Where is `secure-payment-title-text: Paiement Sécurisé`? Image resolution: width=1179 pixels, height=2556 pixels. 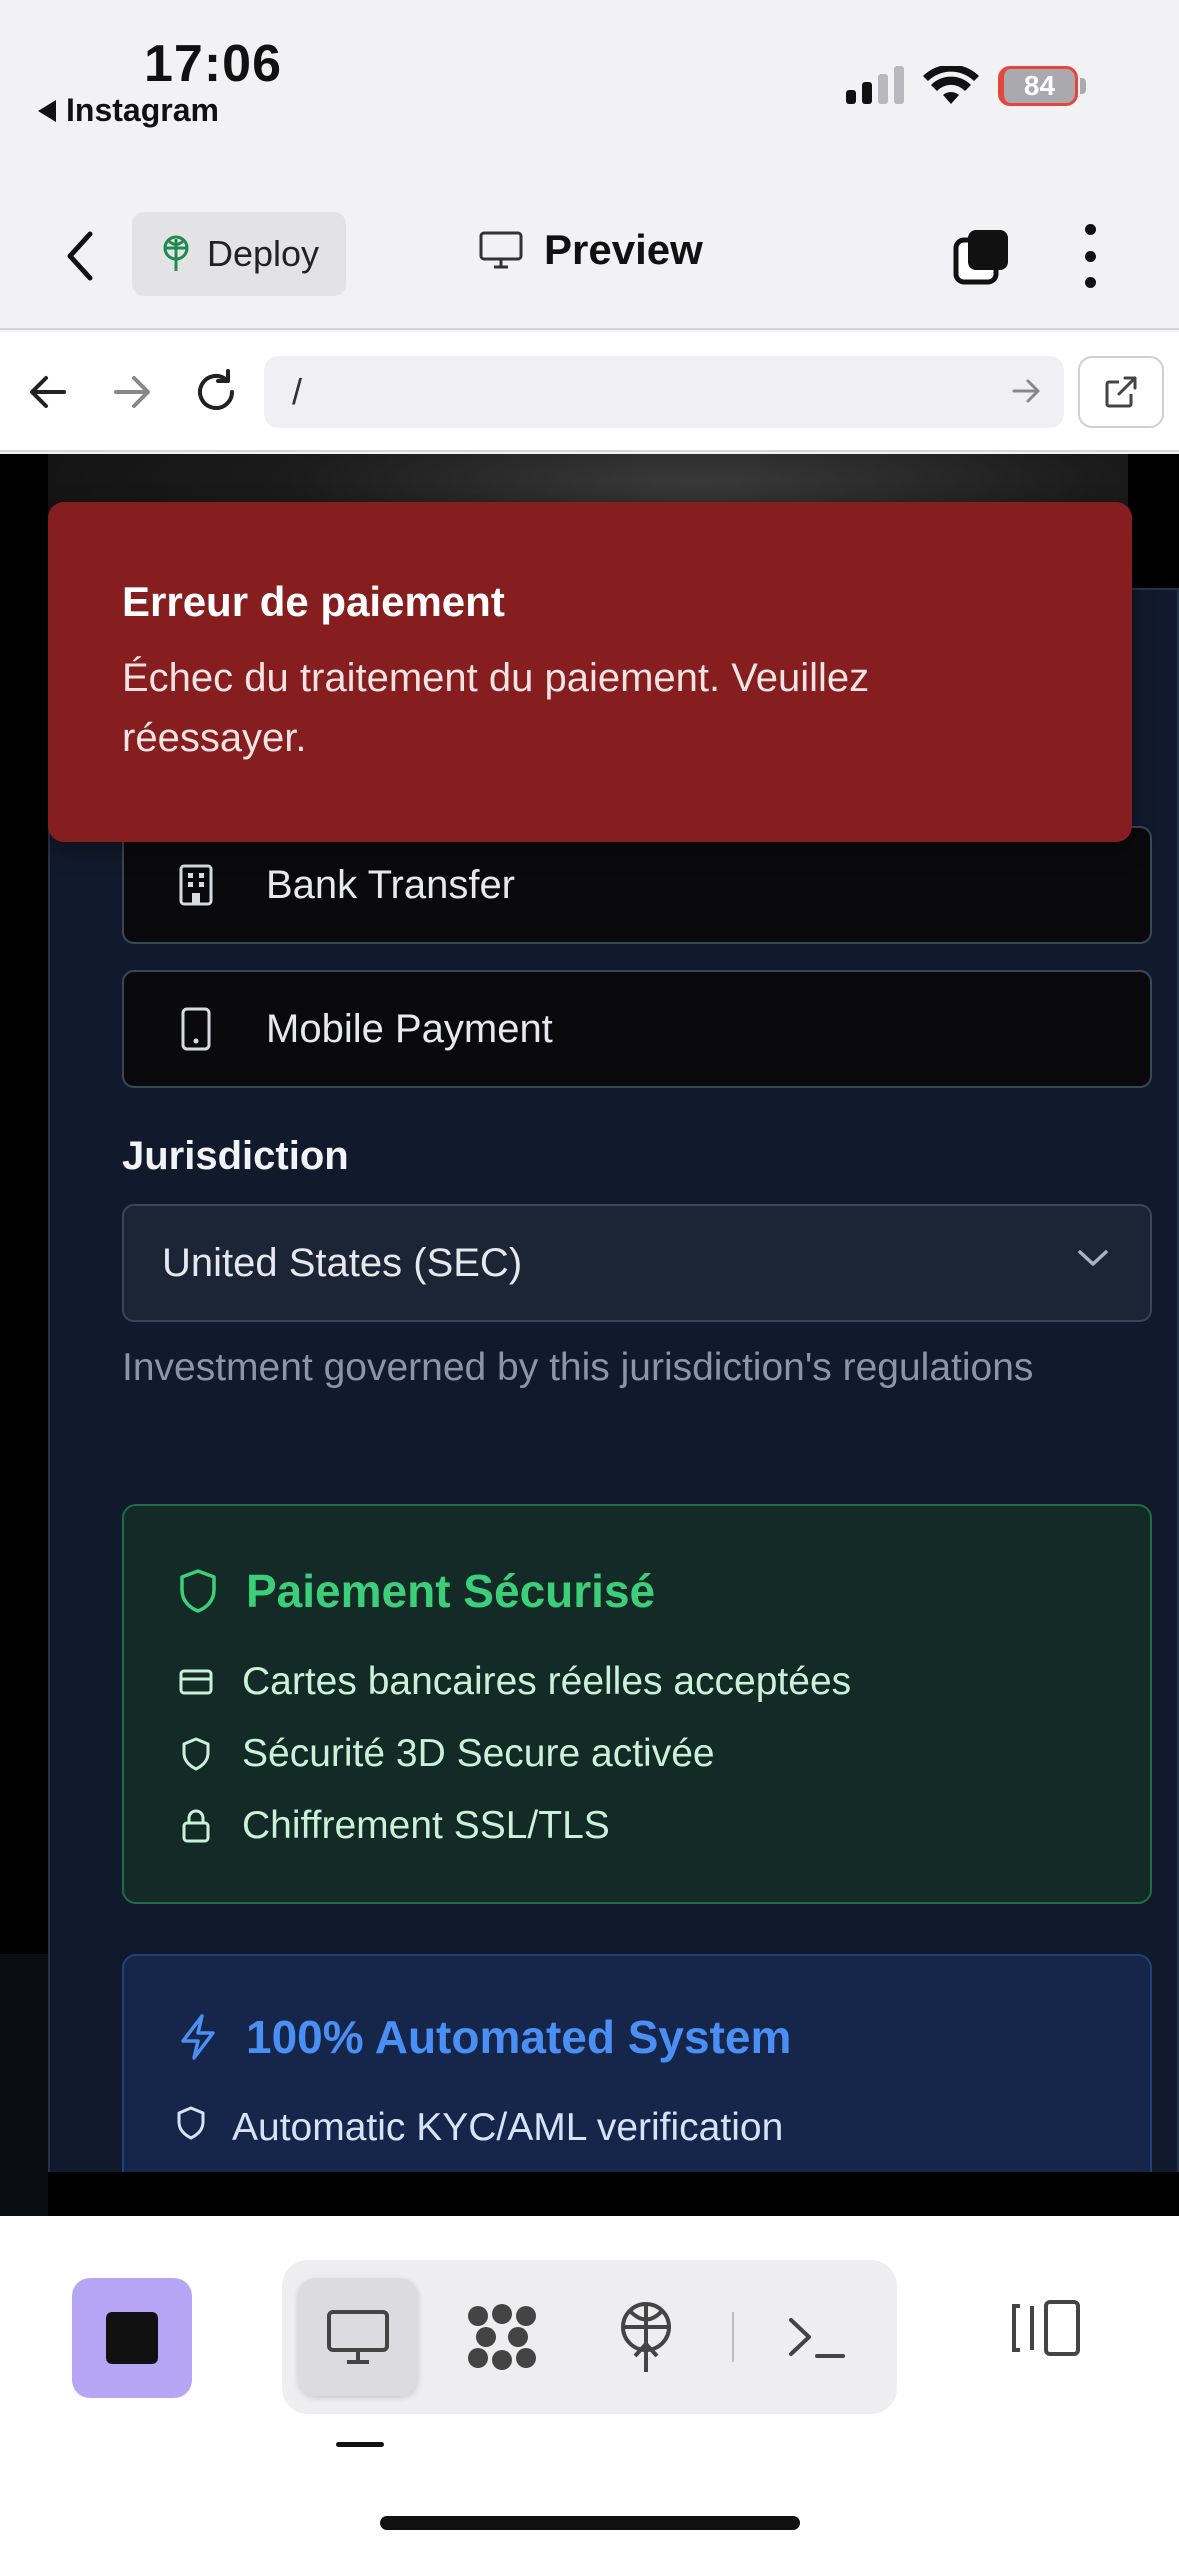 secure-payment-title-text: Paiement Sécurisé is located at coordinates (451, 1591).